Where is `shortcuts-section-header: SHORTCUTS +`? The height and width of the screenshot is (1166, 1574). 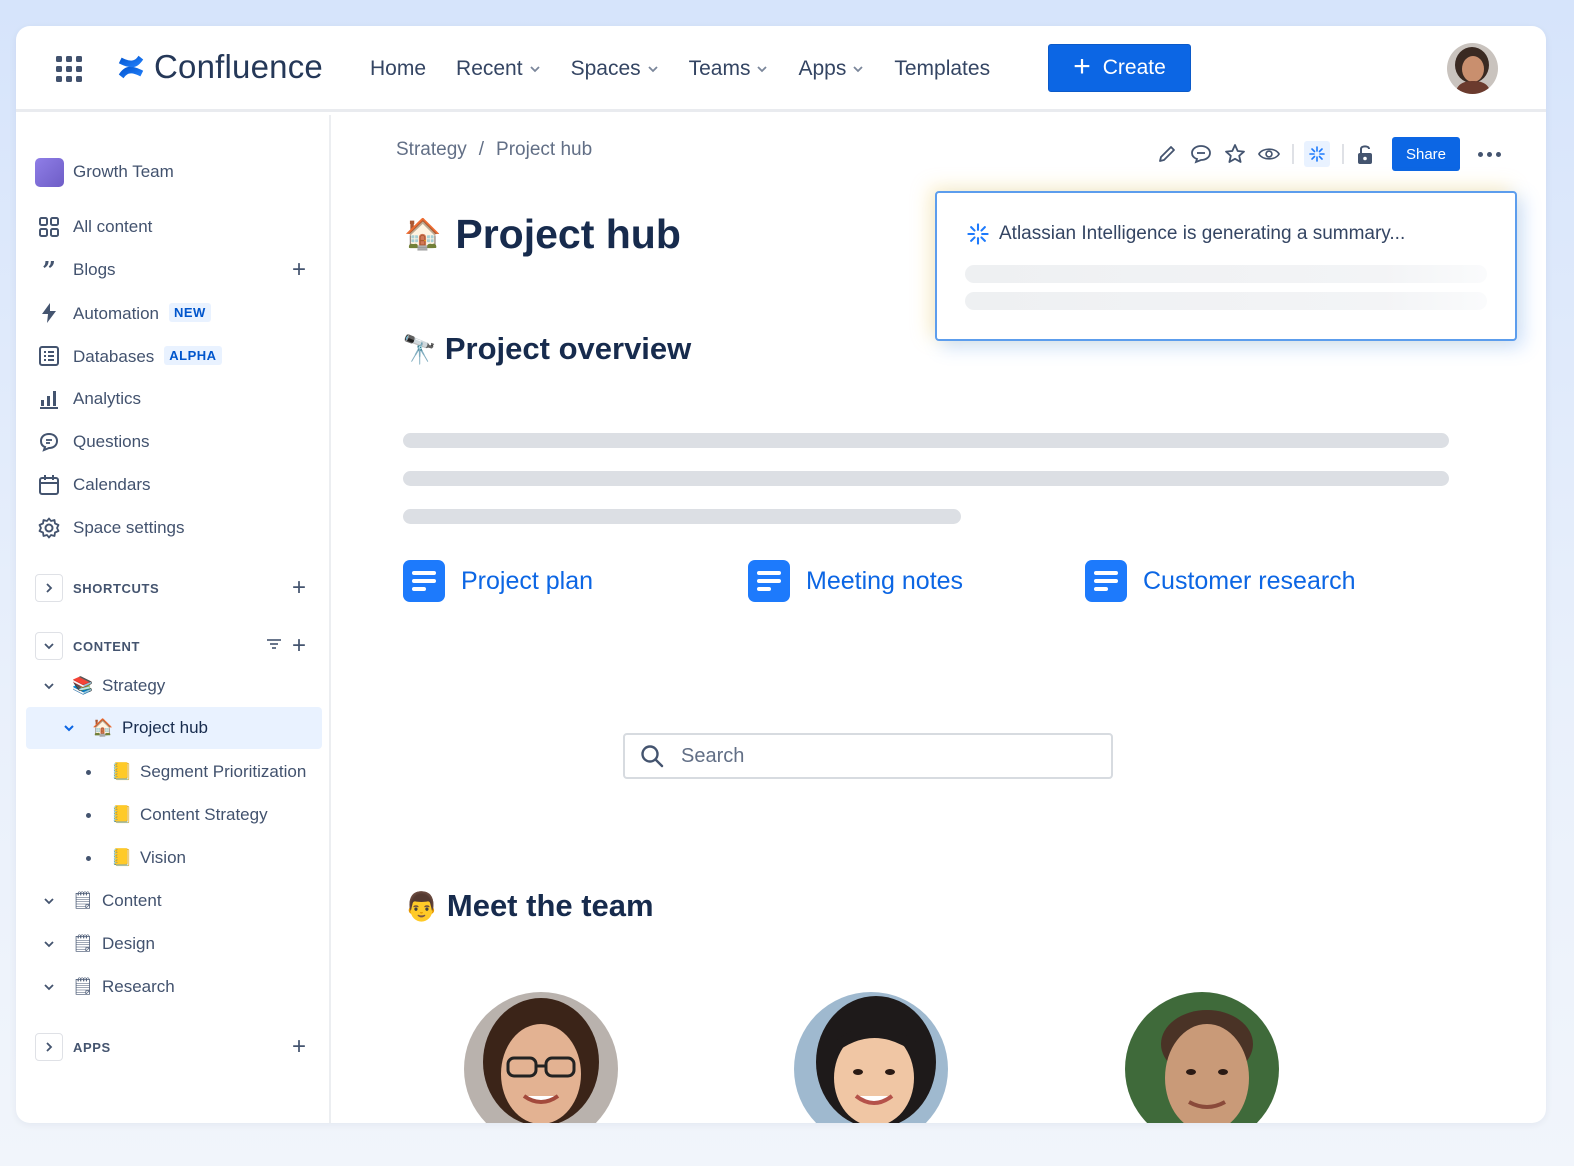
shortcuts-section-header: SHORTCUTS + is located at coordinates (166, 588).